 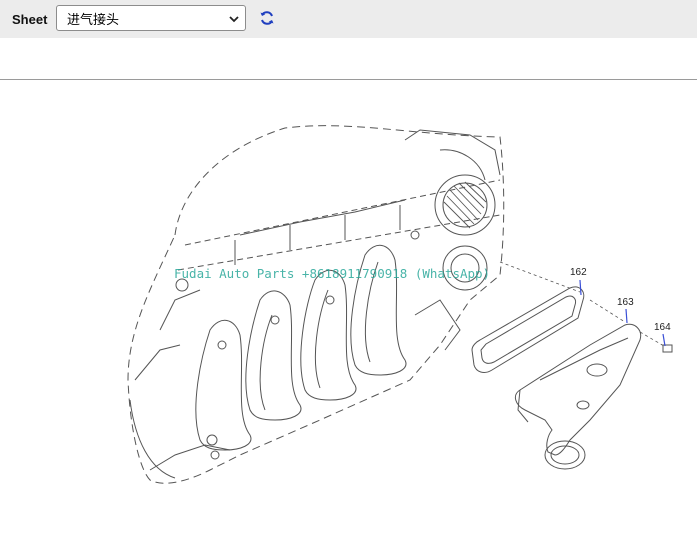 I want to click on chevron-down-icon, so click(x=234, y=19).